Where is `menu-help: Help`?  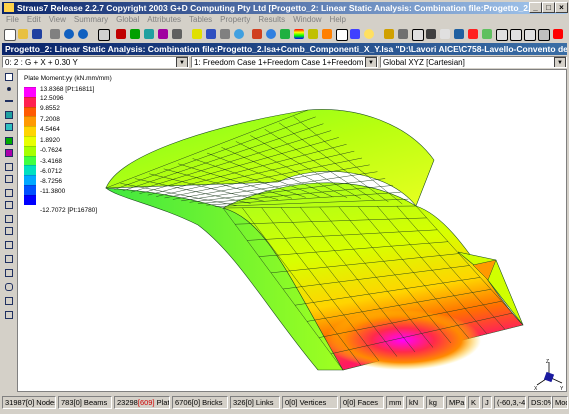
menu-help: Help is located at coordinates (338, 19).